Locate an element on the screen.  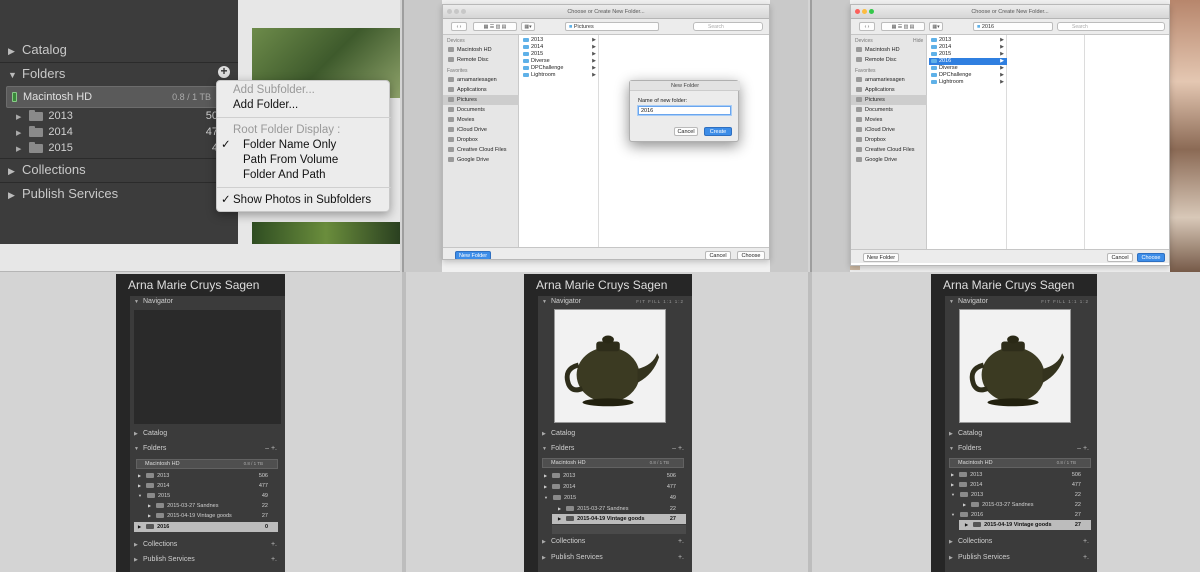
new-folder-name-input: 2016 is located at coordinates (684, 110).